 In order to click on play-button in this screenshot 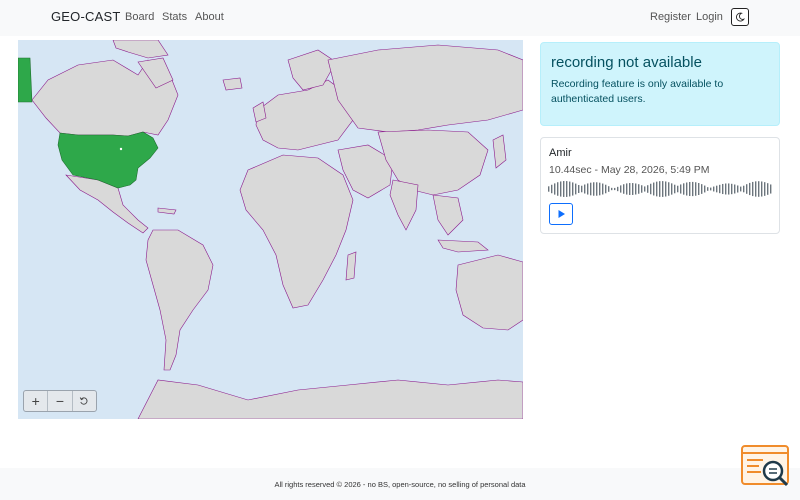, I will do `click(561, 214)`.